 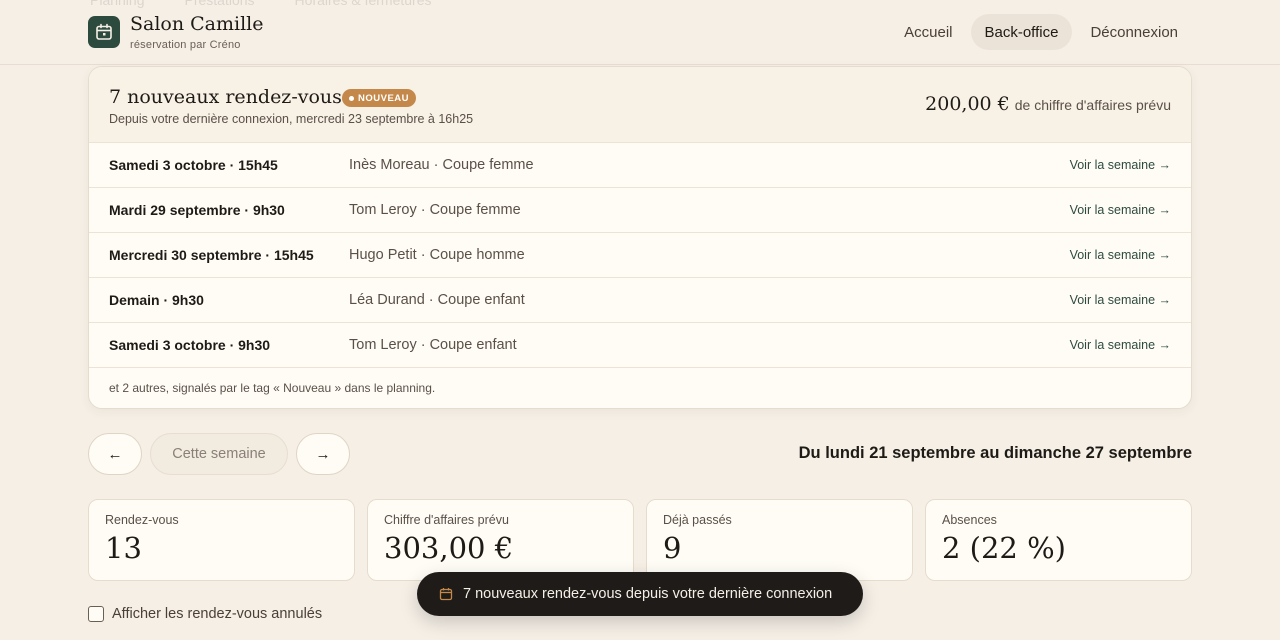 What do you see at coordinates (225, 97) in the screenshot?
I see `card-title: 7 nouveaux rendez-vous` at bounding box center [225, 97].